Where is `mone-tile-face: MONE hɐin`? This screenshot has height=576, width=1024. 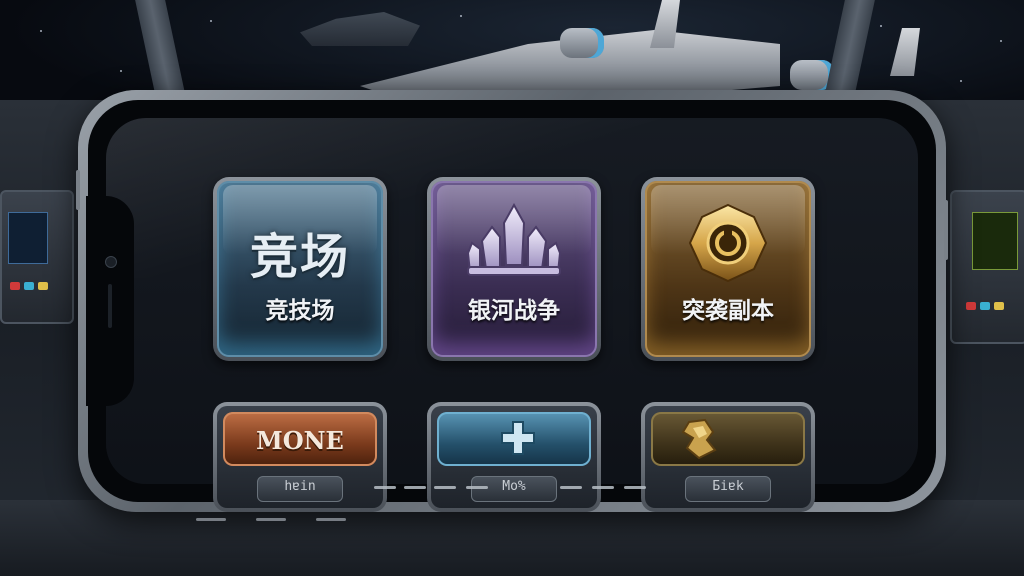 mone-tile-face: MONE hɐin is located at coordinates (300, 457).